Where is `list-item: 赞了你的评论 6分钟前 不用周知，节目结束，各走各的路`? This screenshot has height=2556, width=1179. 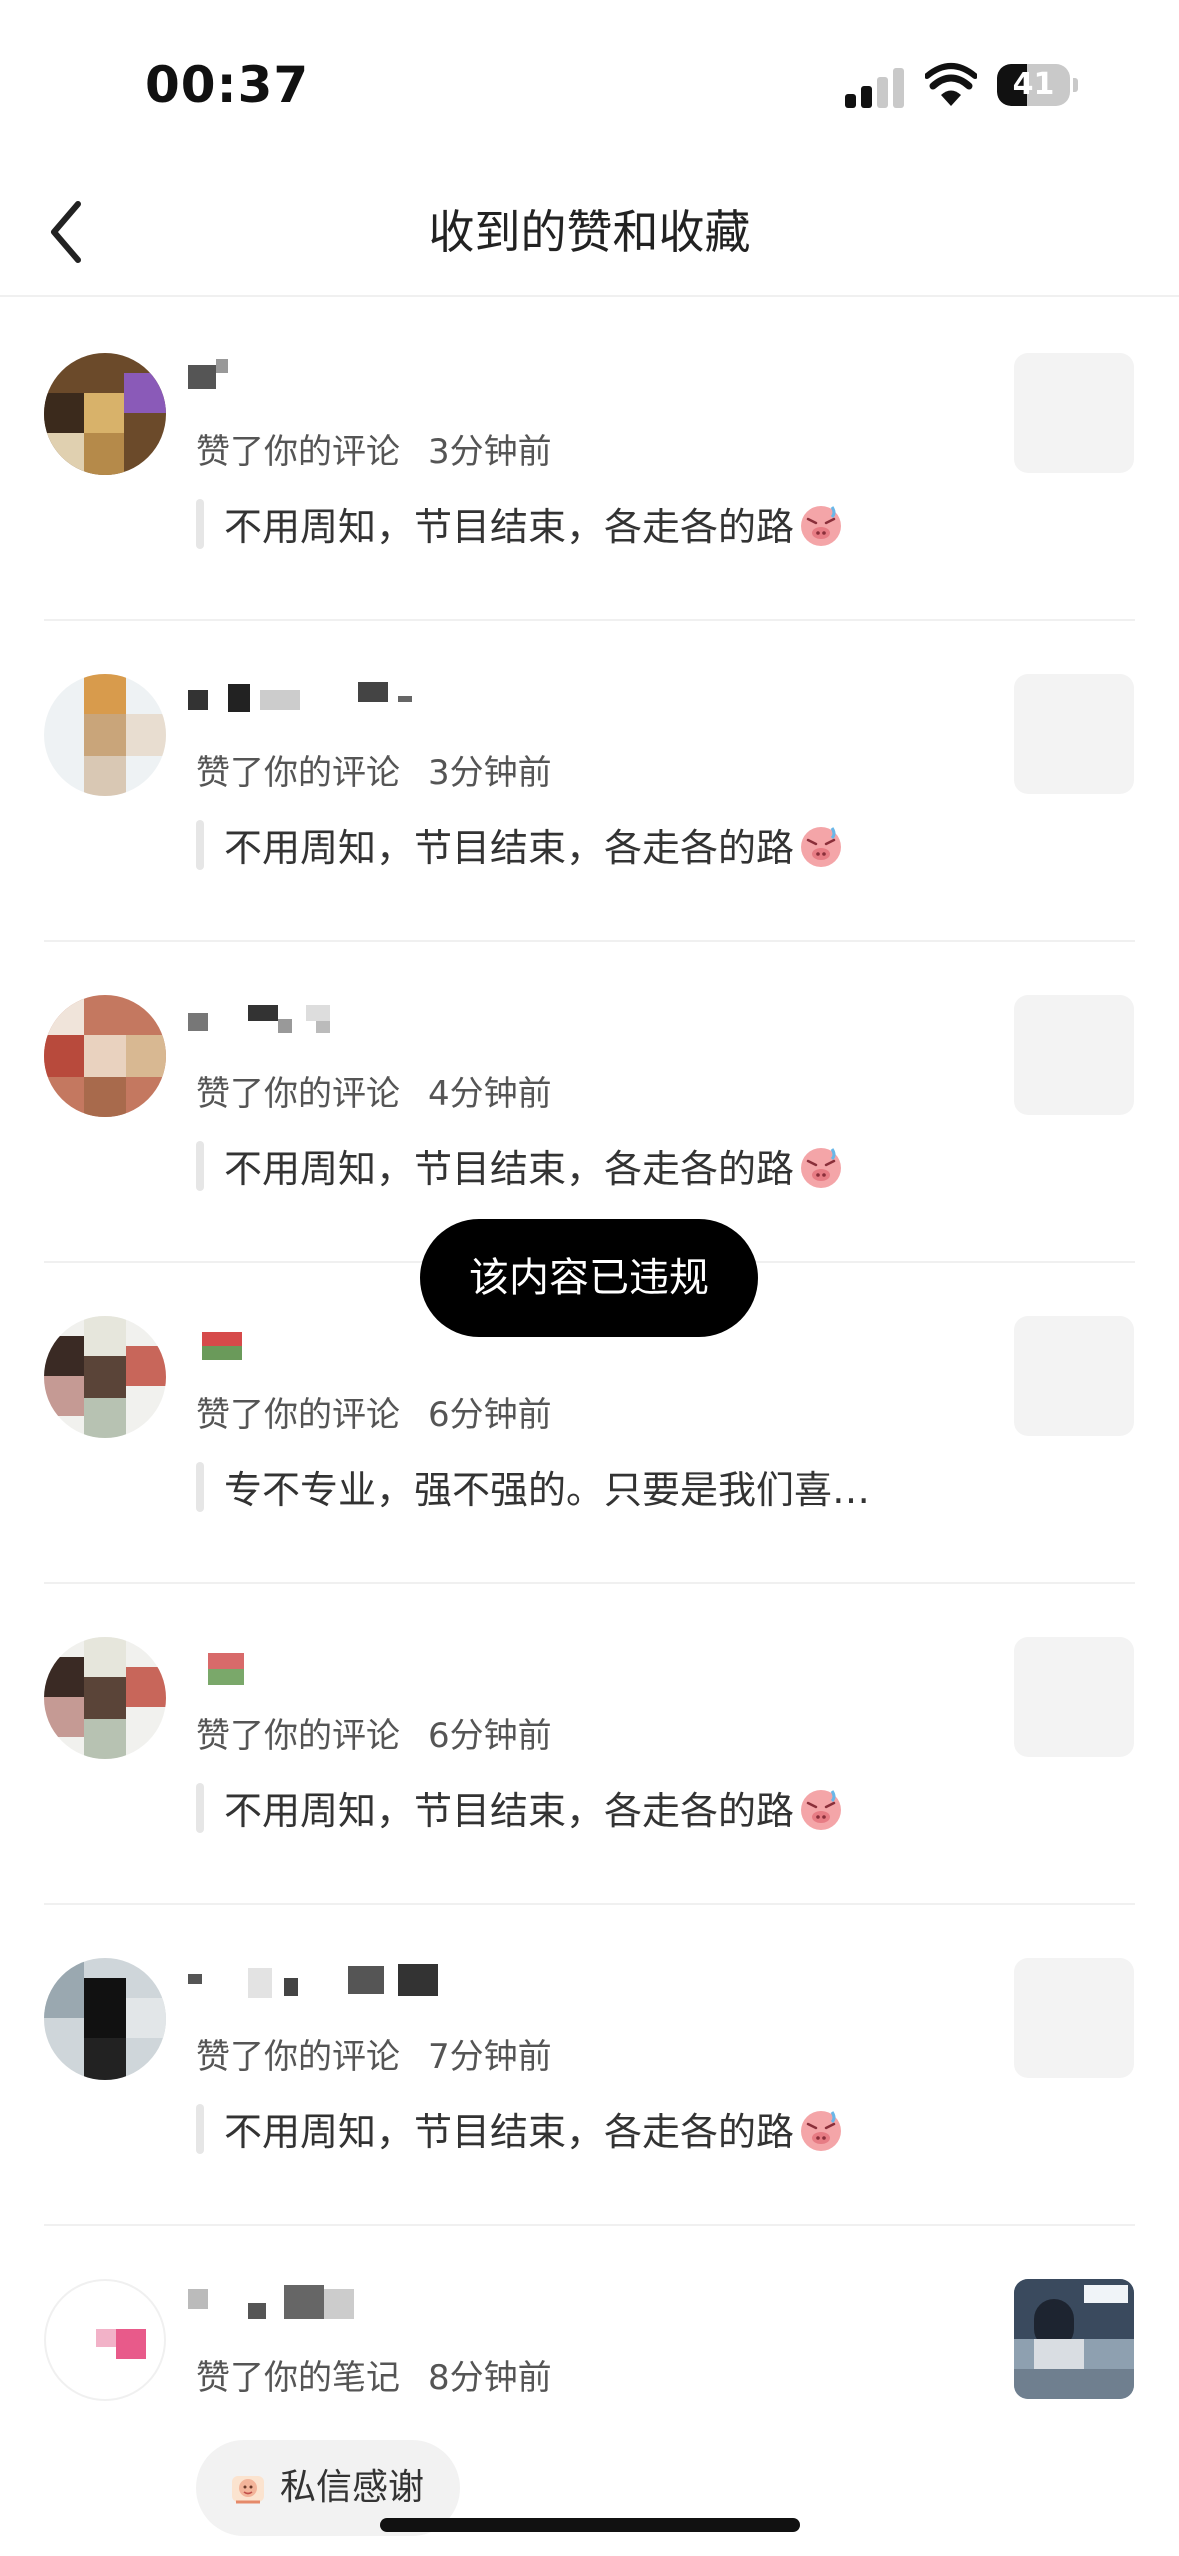
list-item: 赞了你的评论 6分钟前 不用周知，节目结束，各走各的路 is located at coordinates (589, 1744).